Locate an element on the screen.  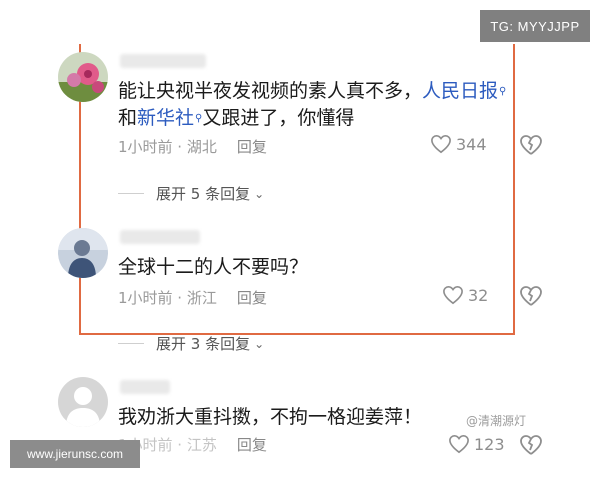
like-count: 32 is located at coordinates (478, 295).